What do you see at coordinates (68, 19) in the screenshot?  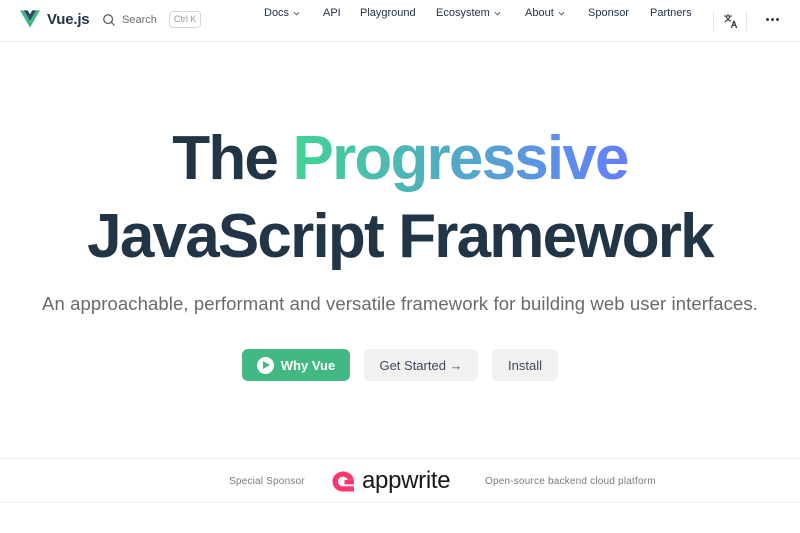 I see `logo-text: Vue.js` at bounding box center [68, 19].